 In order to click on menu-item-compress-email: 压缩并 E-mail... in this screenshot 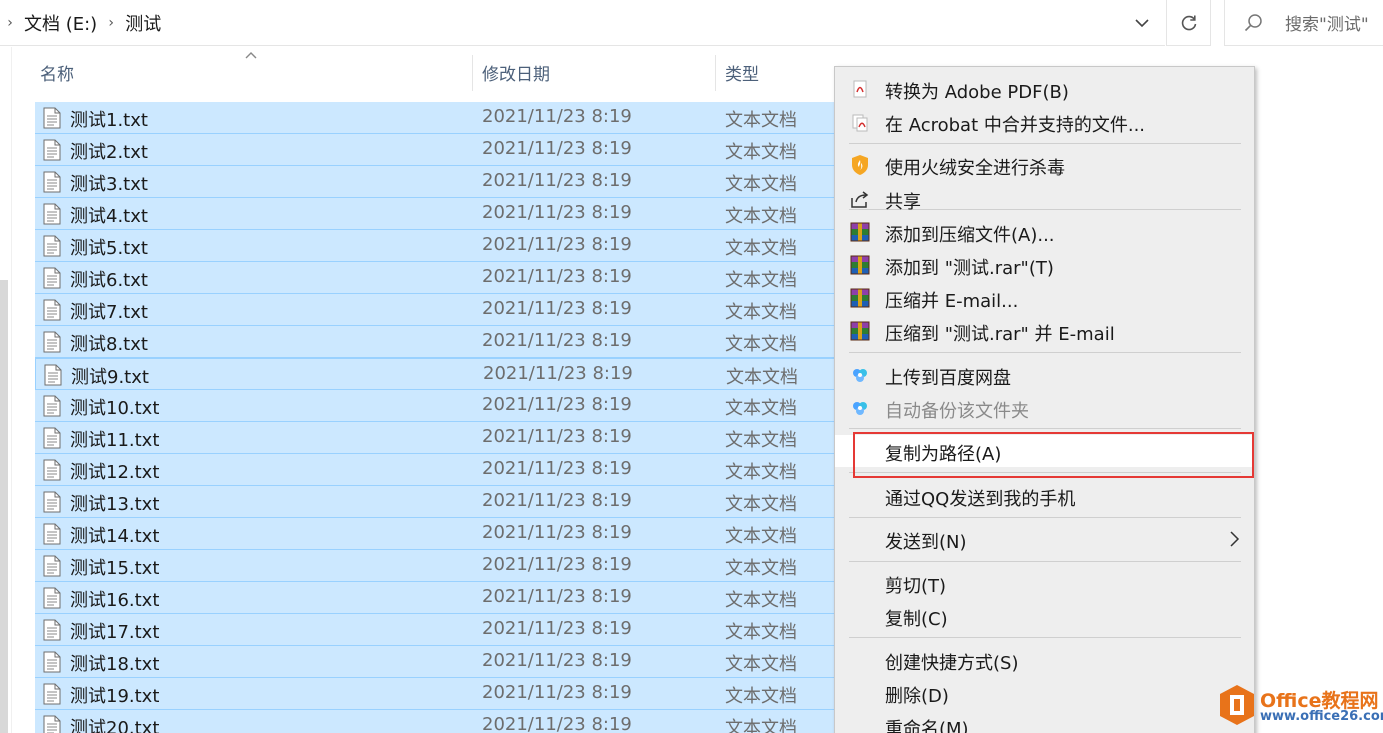, I will do `click(1044, 298)`.